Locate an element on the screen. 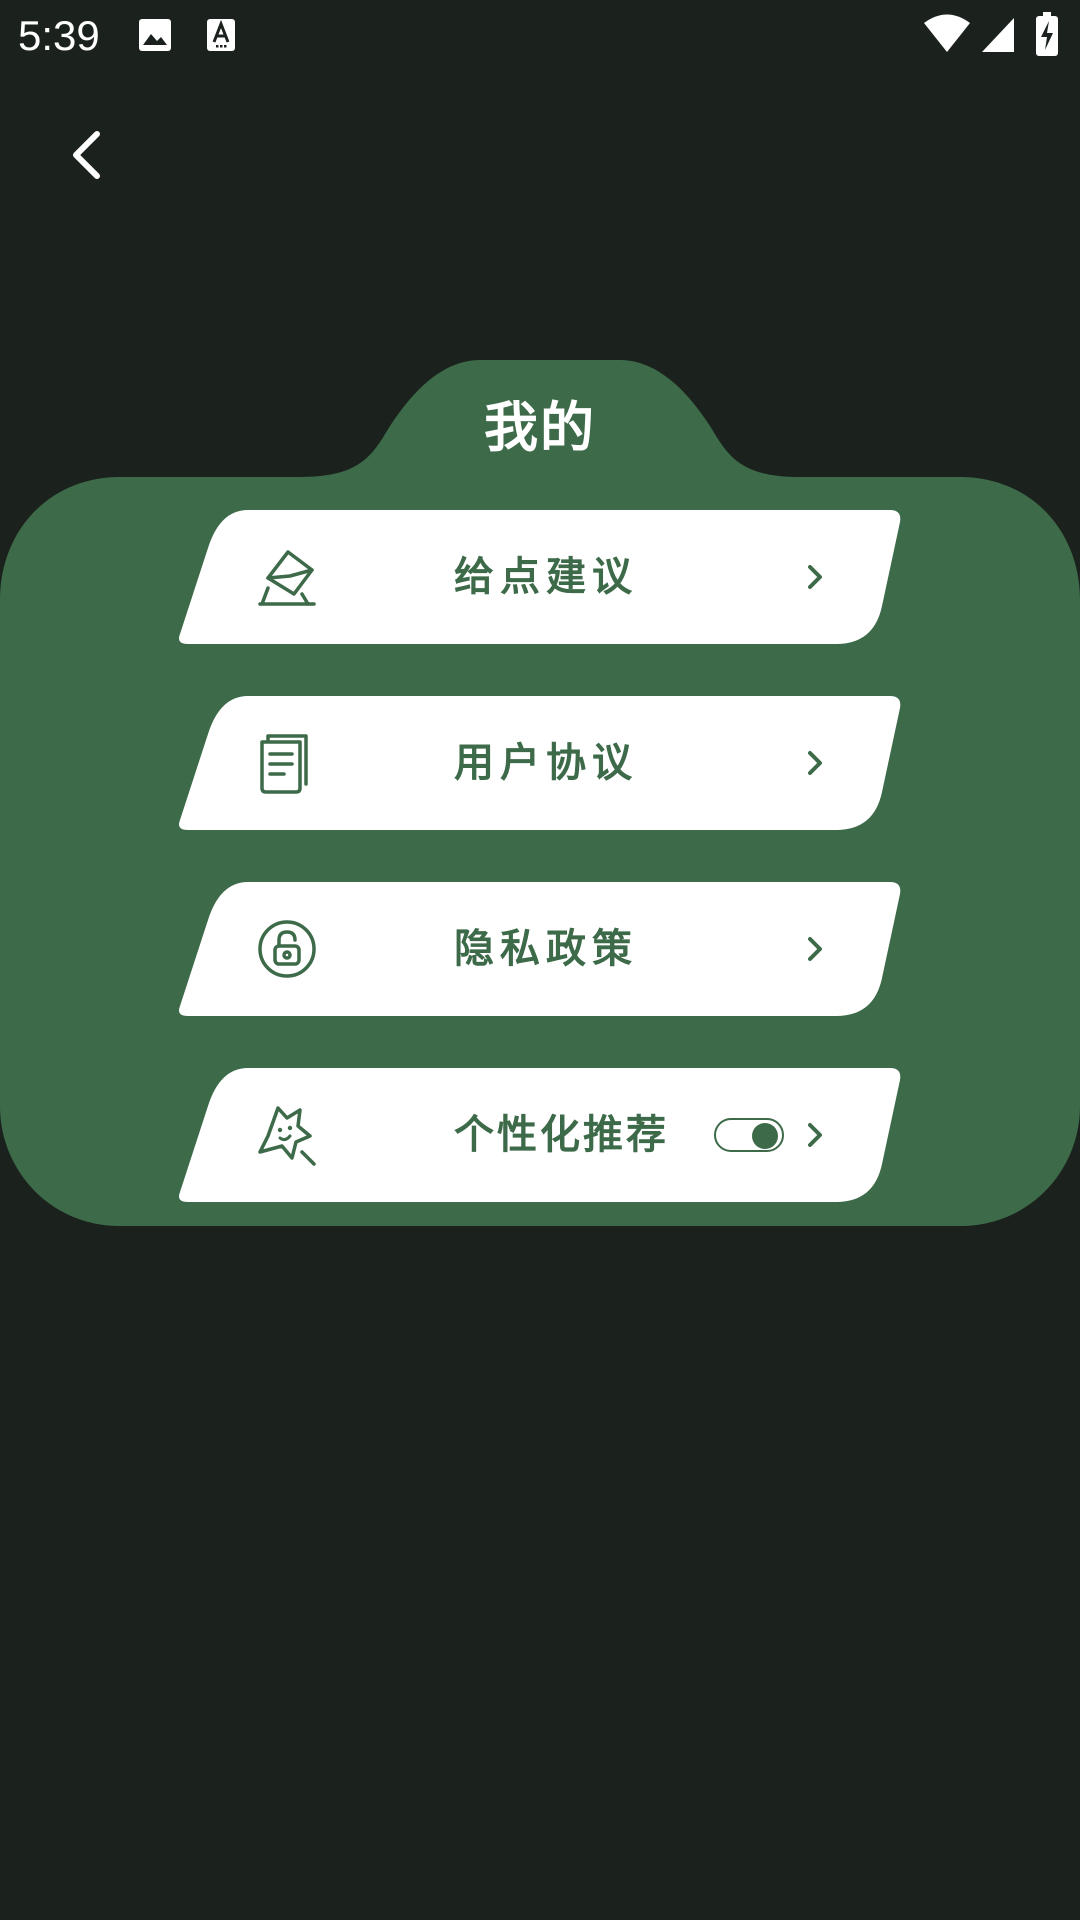 This screenshot has width=1080, height=1920. personalized-recommendation-toggle is located at coordinates (749, 1135).